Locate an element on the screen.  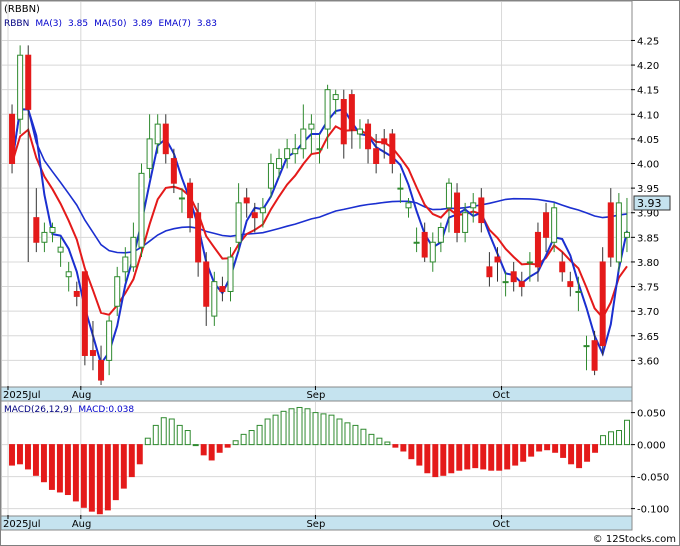
price-tick-label: 4.25 is located at coordinates (648, 41).